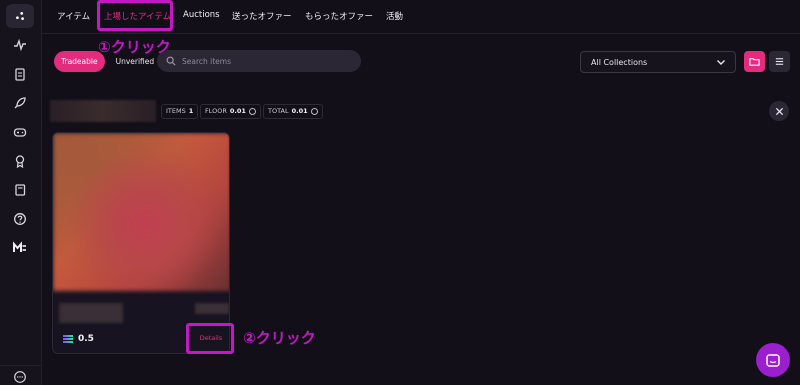 This screenshot has width=800, height=385. Describe the element at coordinates (176, 111) in the screenshot. I see `stat-items-label: ITEMS` at that location.